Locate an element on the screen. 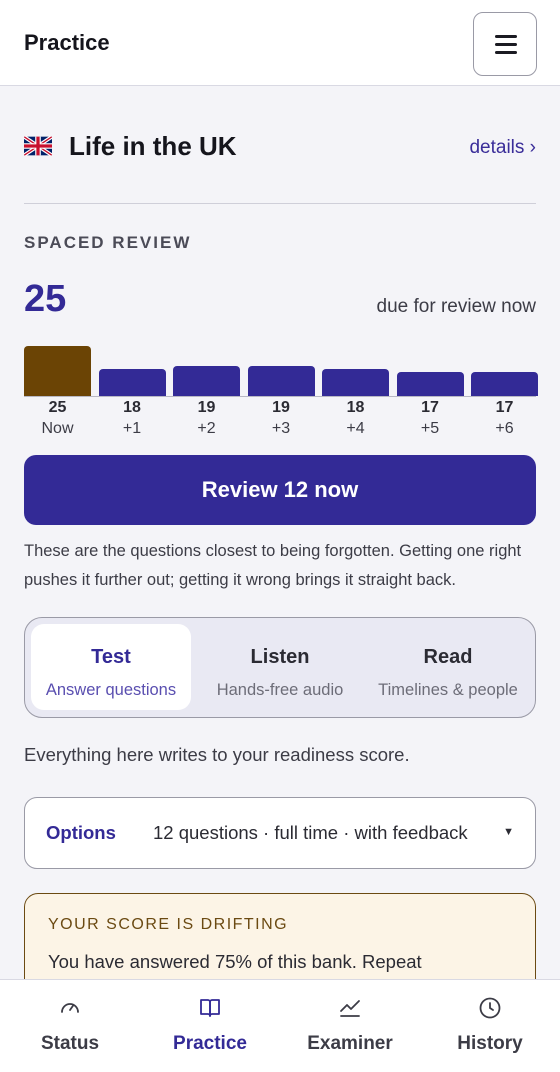 This screenshot has width=560, height=1072. review-forecast-chart: 25 Now 18 +1 19 +2 19 +3 18 +4 17 +5 17 +6 is located at coordinates (281, 394).